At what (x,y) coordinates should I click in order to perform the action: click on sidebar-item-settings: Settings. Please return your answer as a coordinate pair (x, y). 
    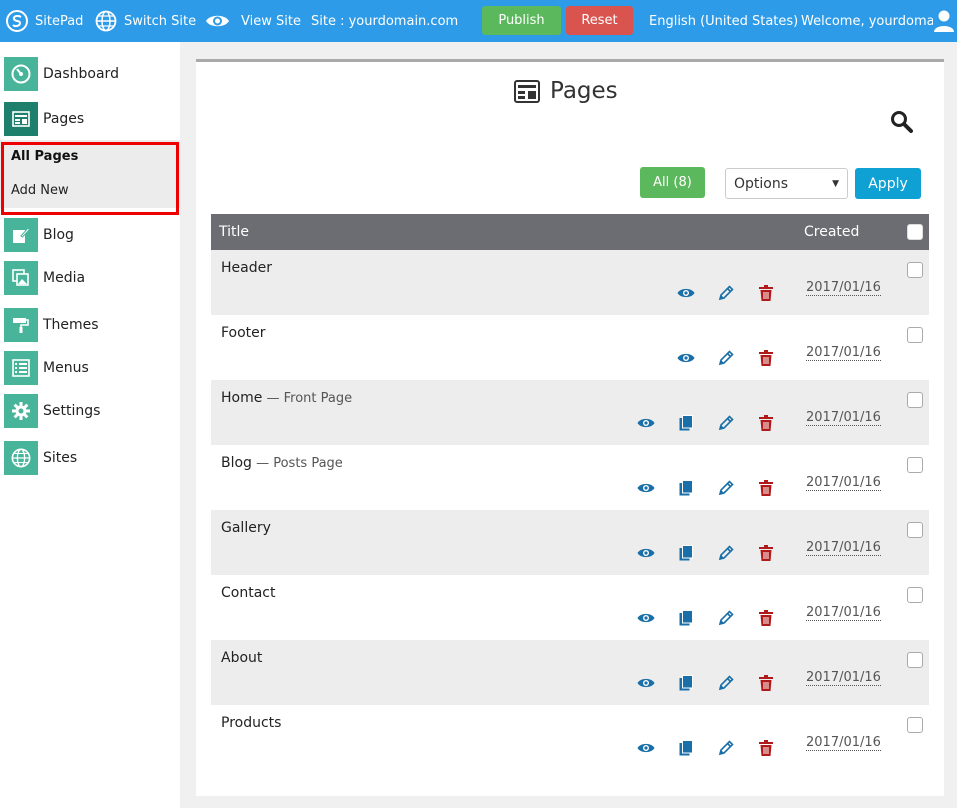
    Looking at the image, I should click on (90, 411).